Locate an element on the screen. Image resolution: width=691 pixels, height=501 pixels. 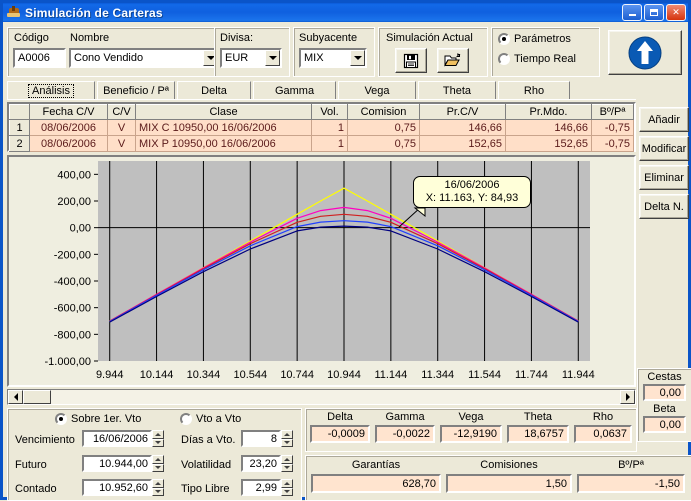
nombre-label: Nombre is located at coordinates (90, 38).